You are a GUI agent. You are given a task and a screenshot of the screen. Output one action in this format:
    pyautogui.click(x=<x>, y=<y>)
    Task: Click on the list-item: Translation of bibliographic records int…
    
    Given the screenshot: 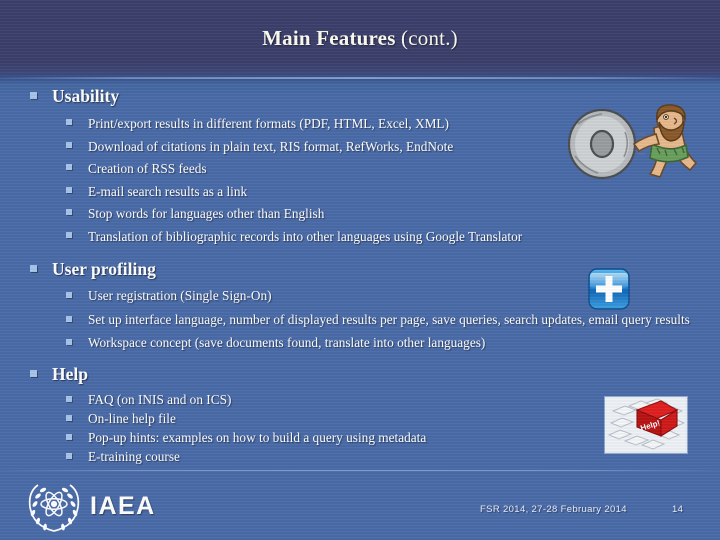 What is the action you would take?
    pyautogui.click(x=360, y=237)
    